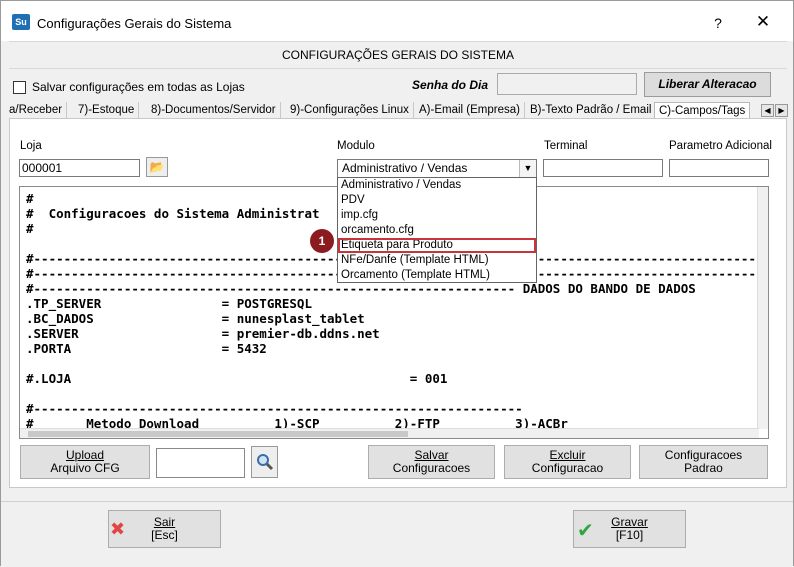 This screenshot has height=567, width=794. I want to click on modulo-label: Modulo, so click(356, 146).